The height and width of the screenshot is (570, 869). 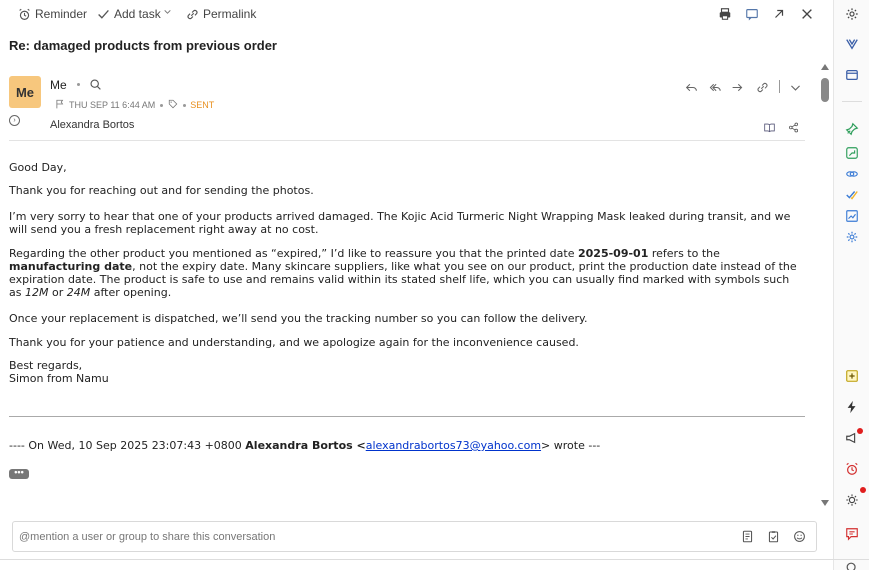 I want to click on reading-mode-button, so click(x=770, y=126).